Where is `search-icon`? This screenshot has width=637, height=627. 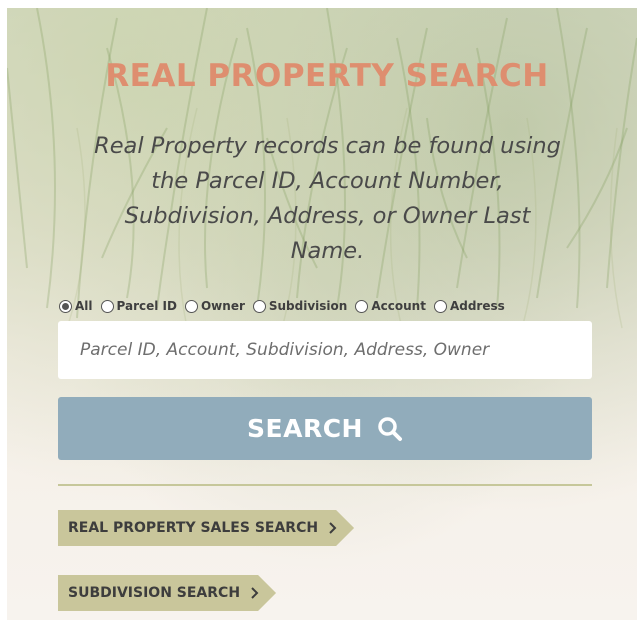 search-icon is located at coordinates (390, 429).